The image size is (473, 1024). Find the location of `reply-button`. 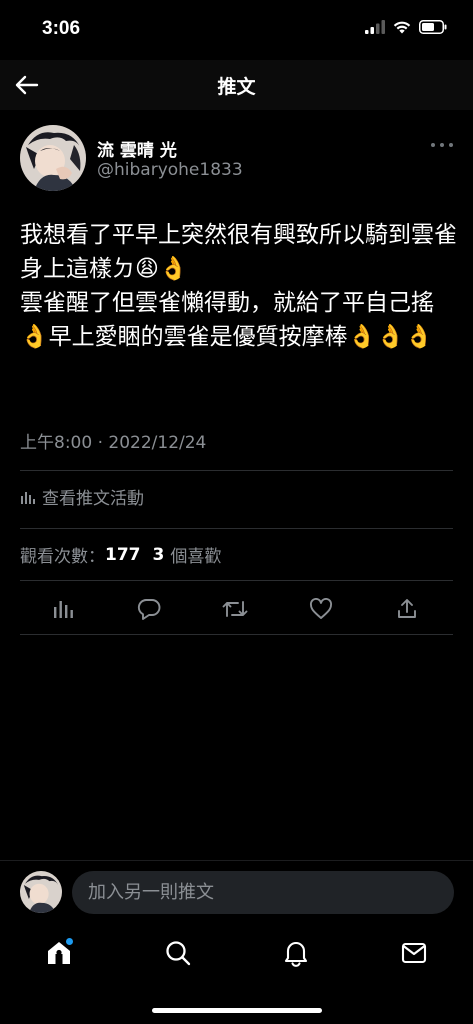

reply-button is located at coordinates (149, 609).